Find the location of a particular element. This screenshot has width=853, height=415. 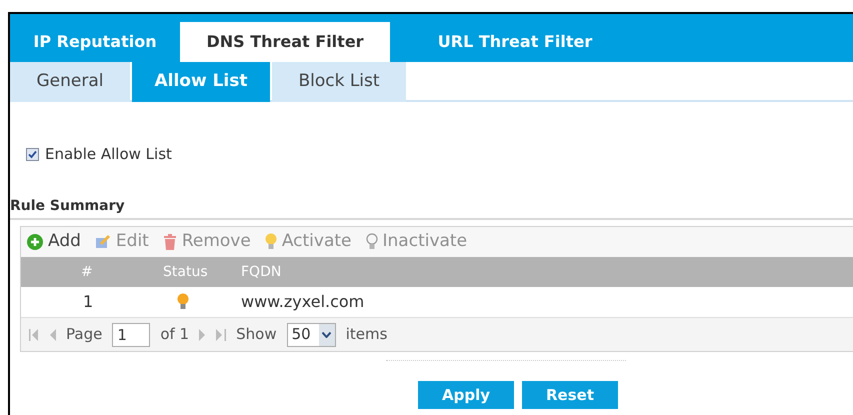

enable-checkbox is located at coordinates (32, 154).